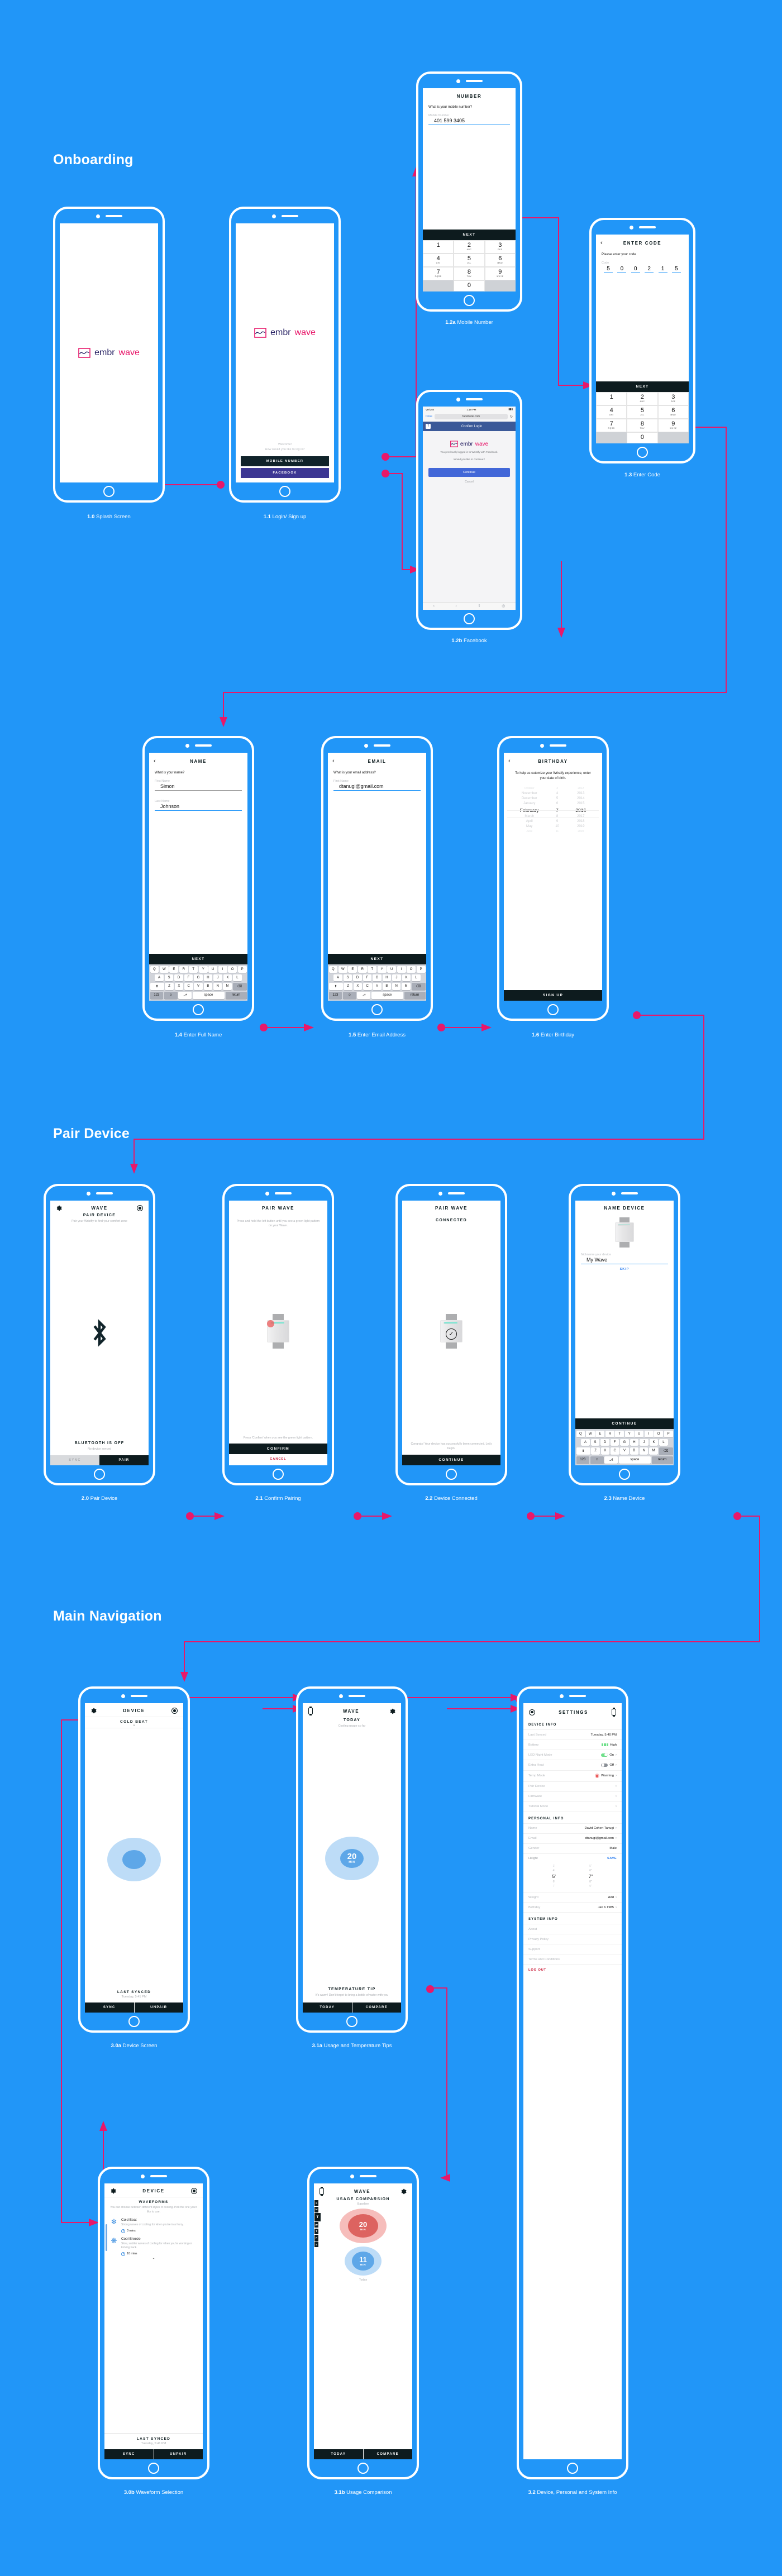  Describe the element at coordinates (557, 826) in the screenshot. I see `day-option: 10` at that location.